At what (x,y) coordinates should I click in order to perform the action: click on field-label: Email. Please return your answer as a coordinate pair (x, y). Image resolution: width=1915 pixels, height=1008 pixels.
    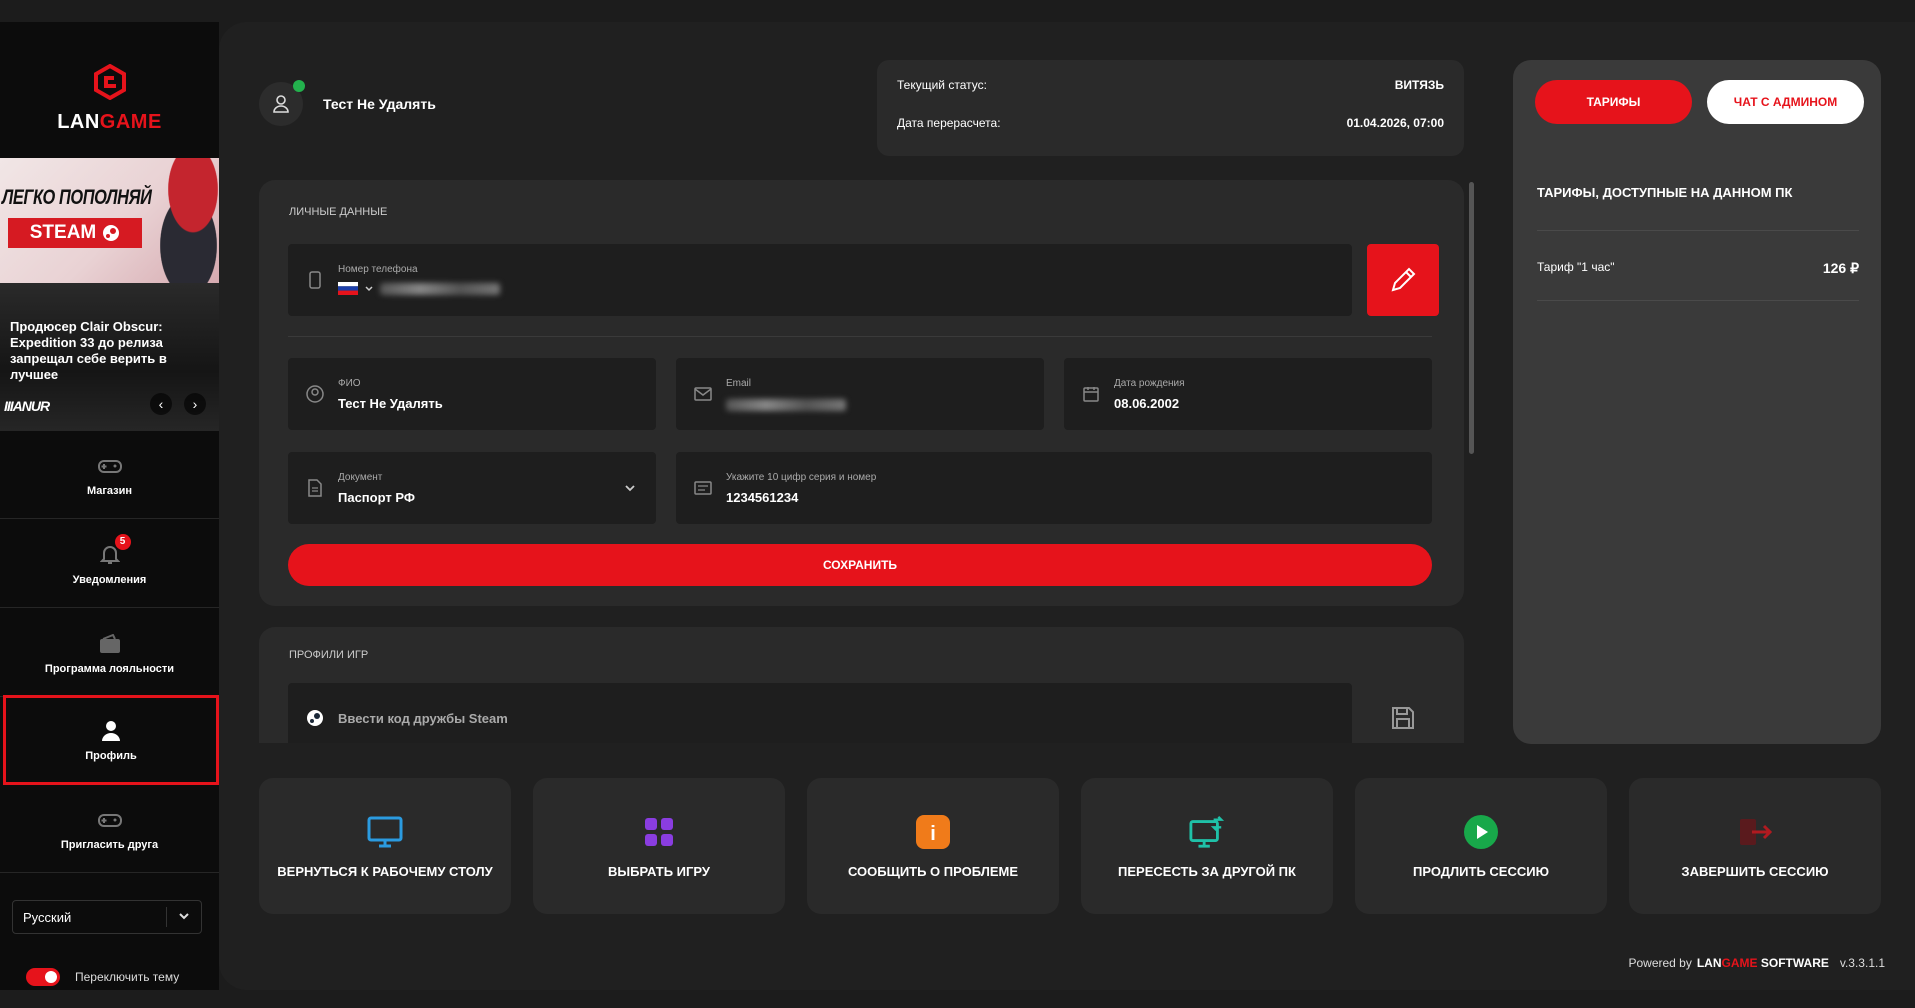
    Looking at the image, I should click on (739, 383).